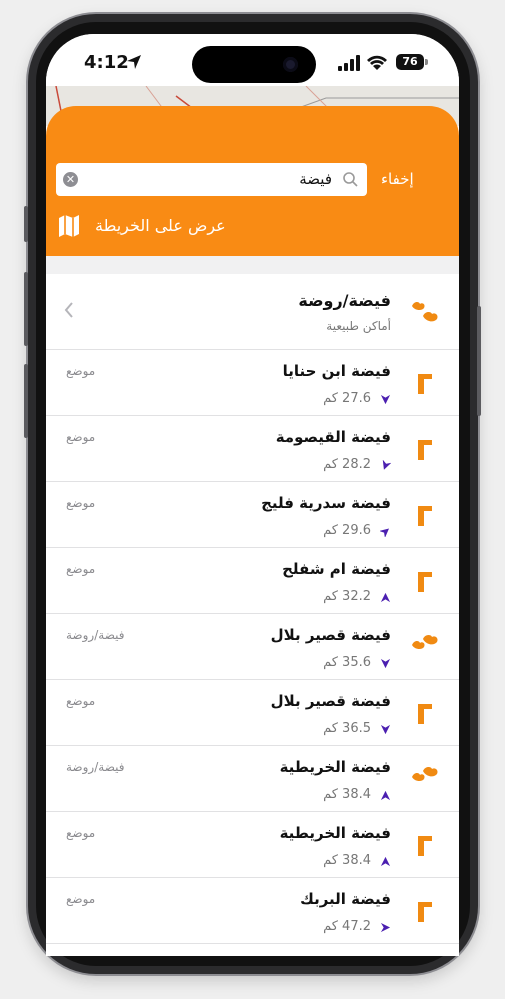 The image size is (505, 999). What do you see at coordinates (347, 926) in the screenshot?
I see `result-distance: 47.2 كم` at bounding box center [347, 926].